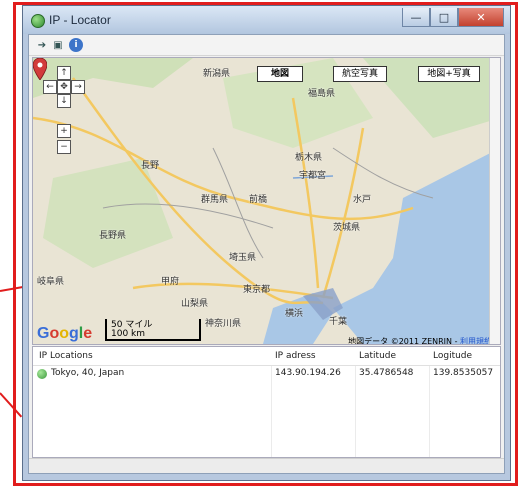 The image size is (523, 491). What do you see at coordinates (404, 341) in the screenshot?
I see `copyright-text: 地図データ ©2011 ZENRIN -` at bounding box center [404, 341].